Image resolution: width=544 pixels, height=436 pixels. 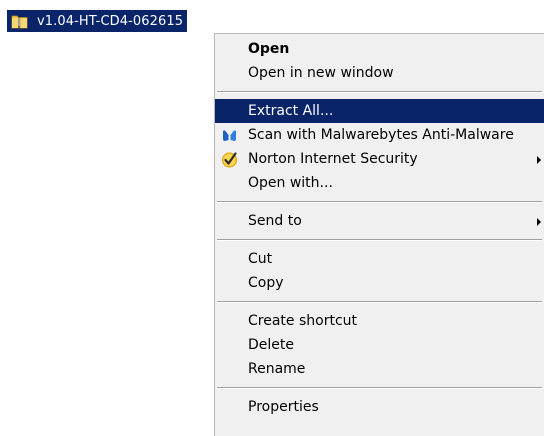 What do you see at coordinates (269, 49) in the screenshot?
I see `menu-item-label: Open` at bounding box center [269, 49].